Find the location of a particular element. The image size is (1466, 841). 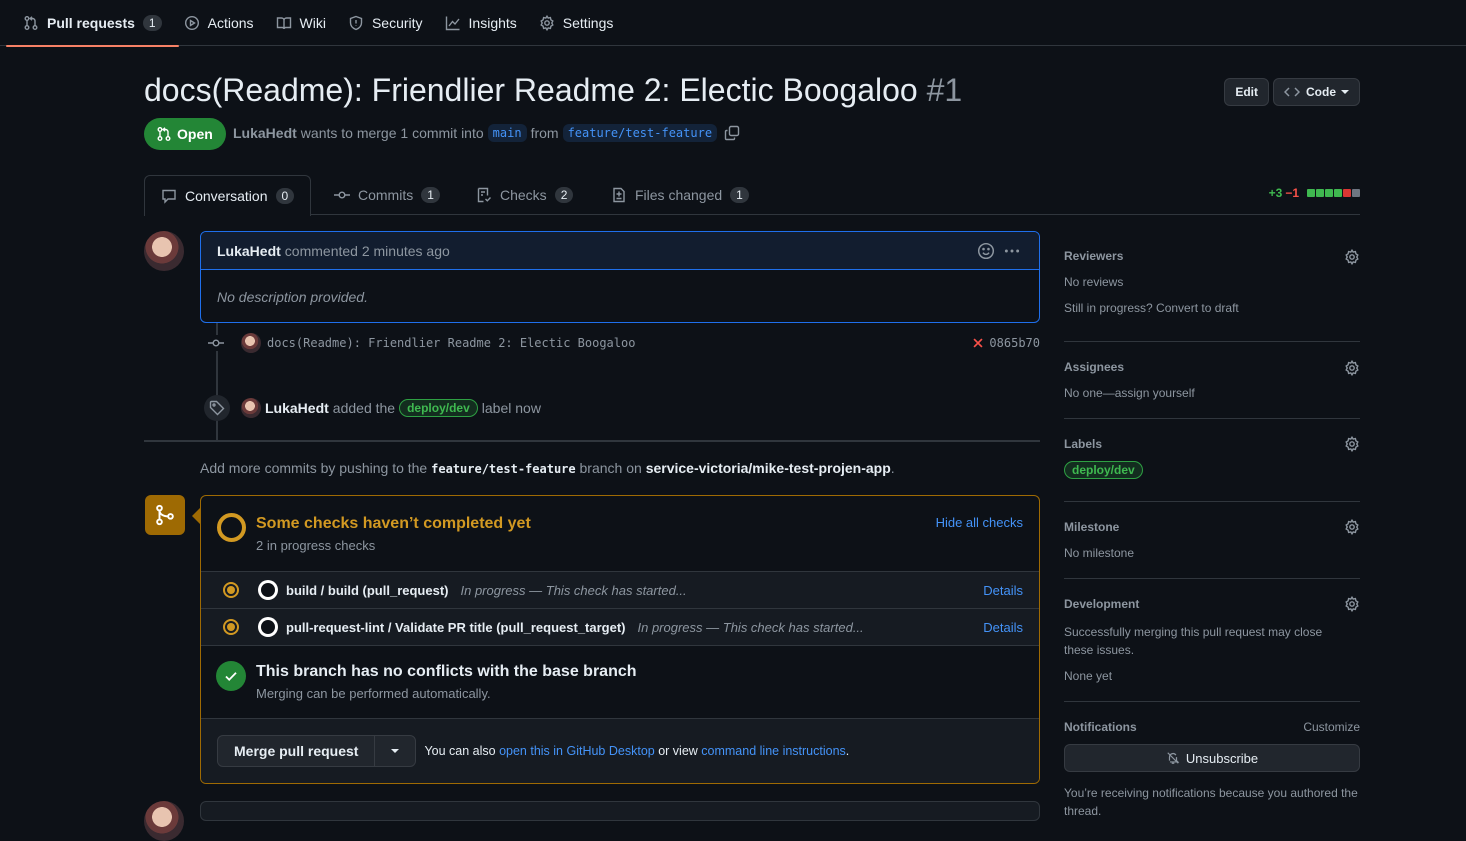

nav-settings: Settings is located at coordinates (576, 23).